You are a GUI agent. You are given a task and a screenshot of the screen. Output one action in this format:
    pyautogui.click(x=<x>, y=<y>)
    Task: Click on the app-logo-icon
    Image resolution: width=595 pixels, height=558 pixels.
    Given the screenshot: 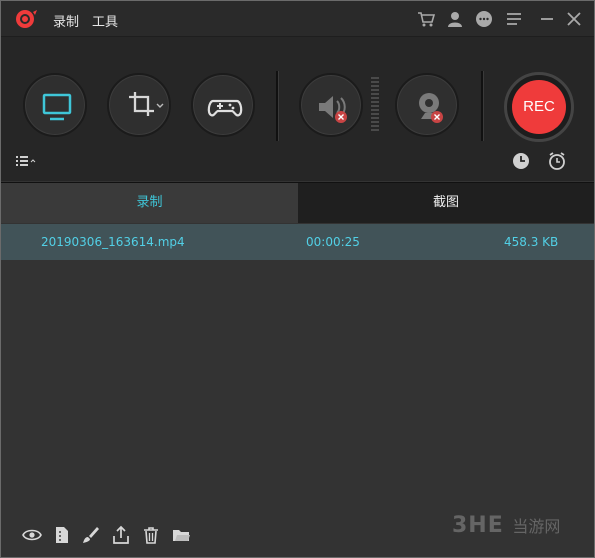 What is the action you would take?
    pyautogui.click(x=26, y=19)
    